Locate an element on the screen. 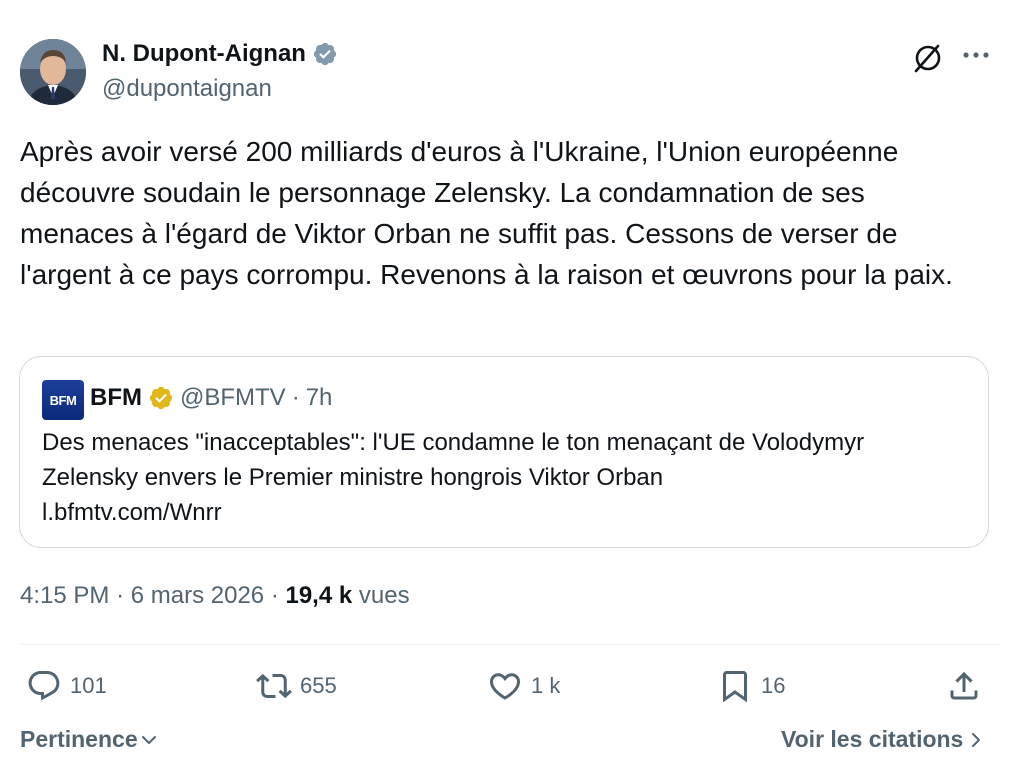  avatar-portrait-icon is located at coordinates (53, 72).